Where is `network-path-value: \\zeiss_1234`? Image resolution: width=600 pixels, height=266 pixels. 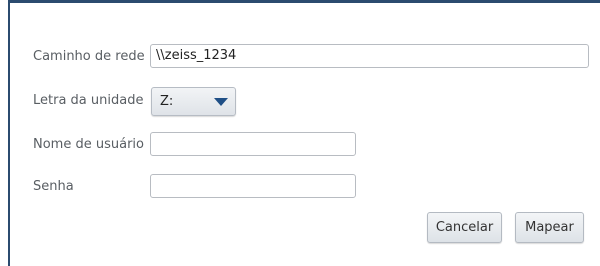
network-path-value: \\zeiss_1234 is located at coordinates (196, 55).